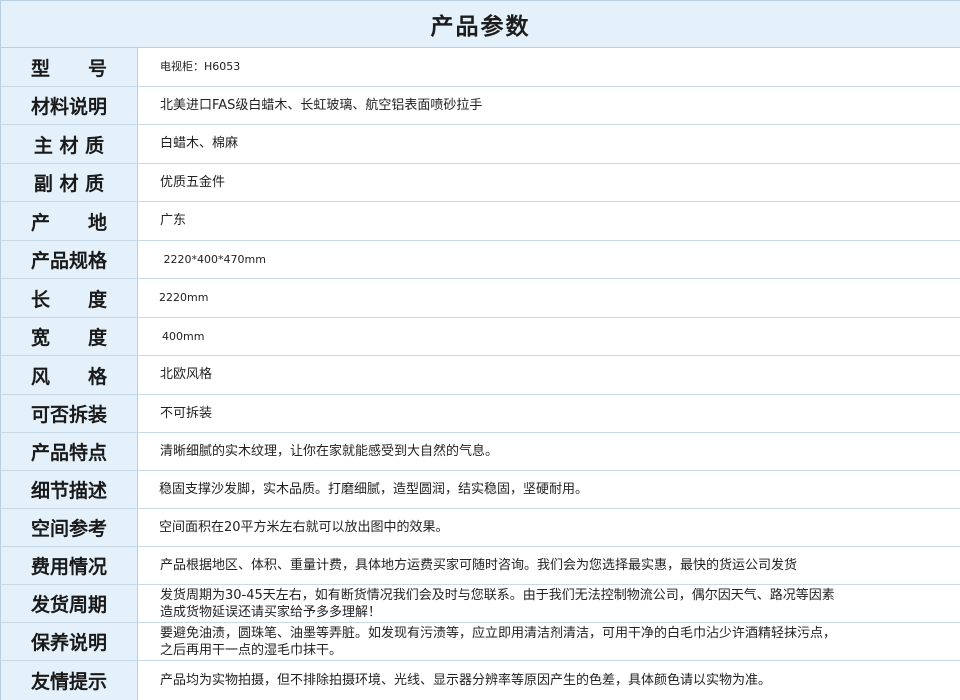  What do you see at coordinates (69, 527) in the screenshot?
I see `param-label: 空间参考` at bounding box center [69, 527].